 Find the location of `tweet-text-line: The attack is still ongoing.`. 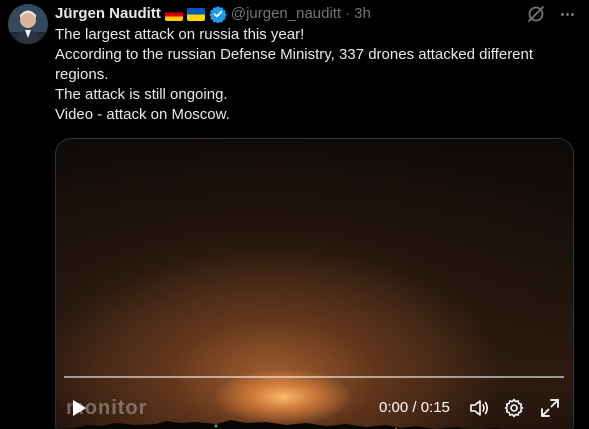

tweet-text-line: The attack is still ongoing. is located at coordinates (141, 94).